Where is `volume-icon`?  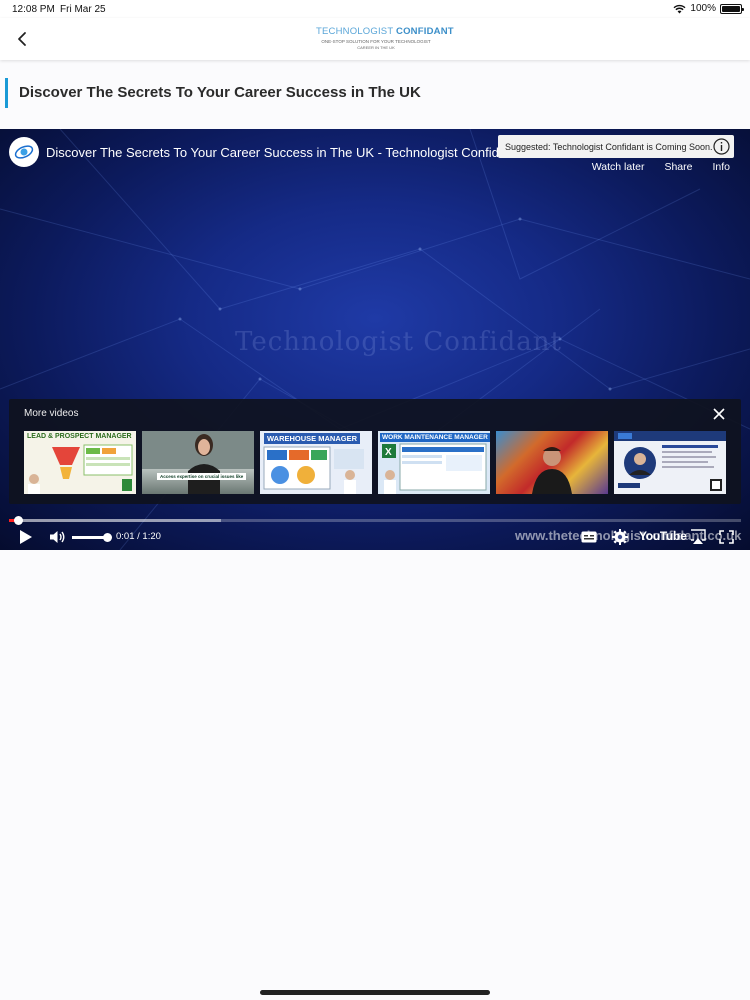
volume-icon is located at coordinates (57, 537).